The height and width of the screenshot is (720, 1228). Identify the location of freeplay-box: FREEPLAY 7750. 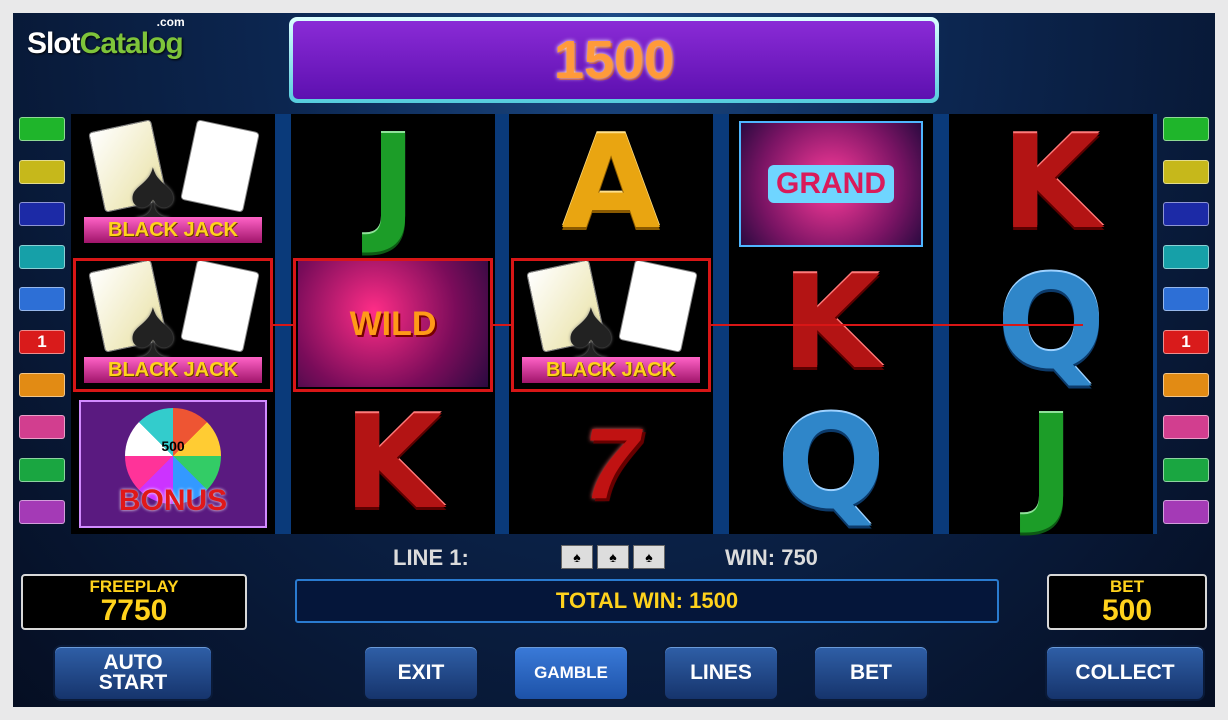
(134, 602).